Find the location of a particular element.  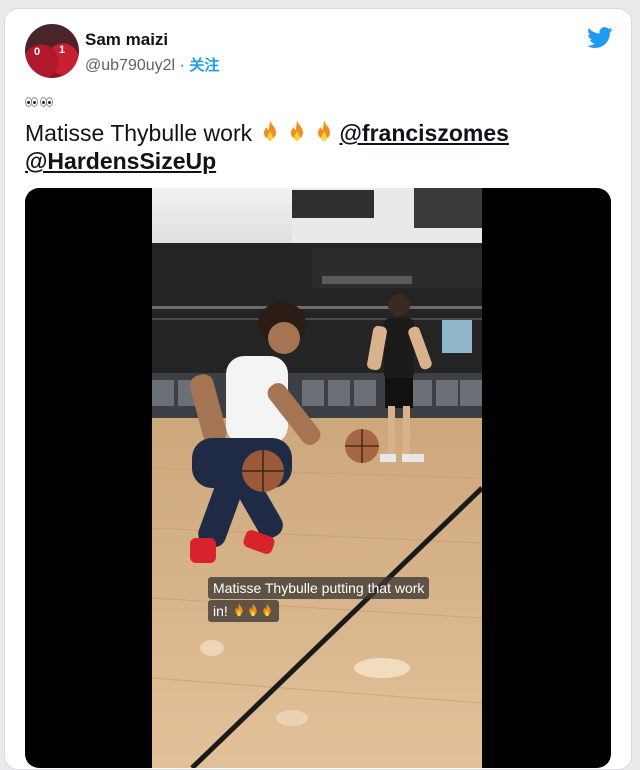

author-handle: @ub790uy2l is located at coordinates (130, 65).